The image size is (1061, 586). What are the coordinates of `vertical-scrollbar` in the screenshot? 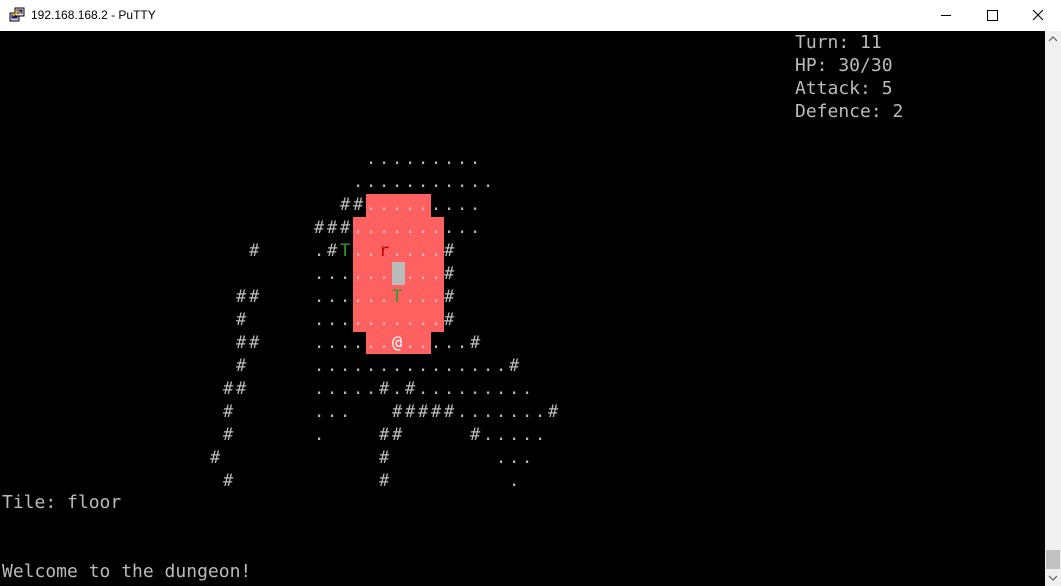 It's located at (1053, 308).